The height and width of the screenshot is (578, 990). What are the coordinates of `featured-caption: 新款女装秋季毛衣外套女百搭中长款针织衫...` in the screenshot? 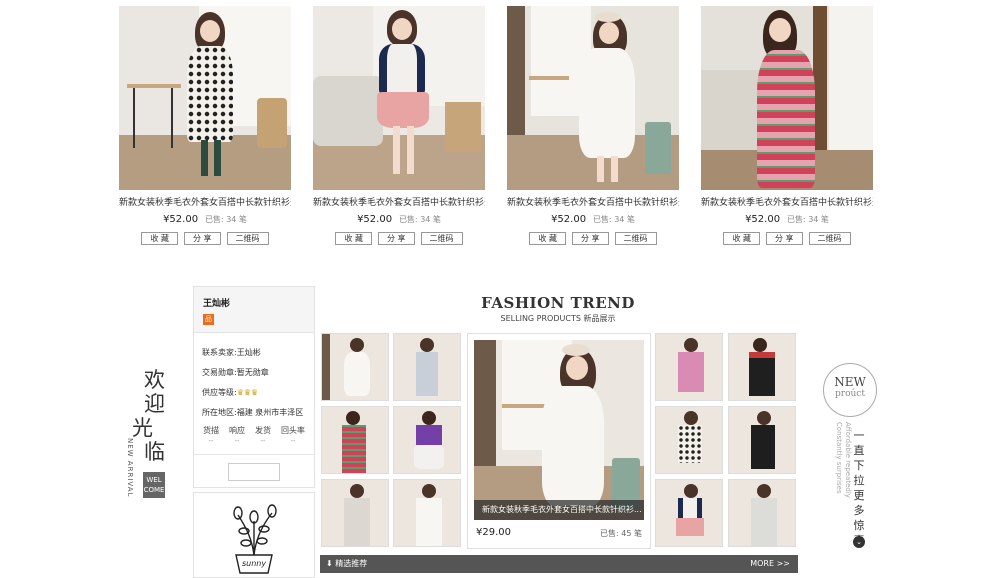 It's located at (559, 510).